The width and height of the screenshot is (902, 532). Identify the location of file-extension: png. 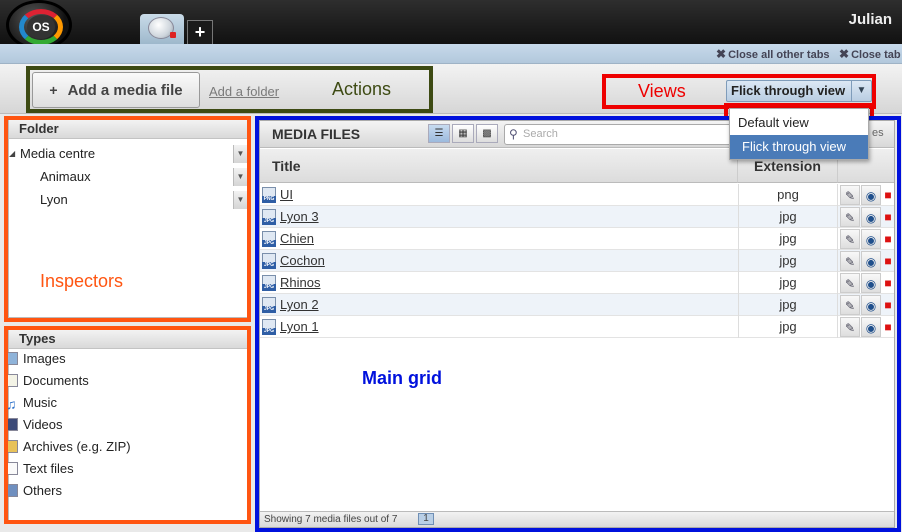
(788, 195).